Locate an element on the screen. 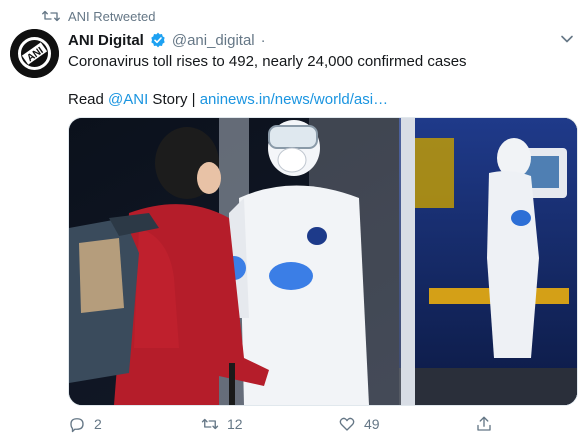 The width and height of the screenshot is (586, 445). share-icon is located at coordinates (484, 423).